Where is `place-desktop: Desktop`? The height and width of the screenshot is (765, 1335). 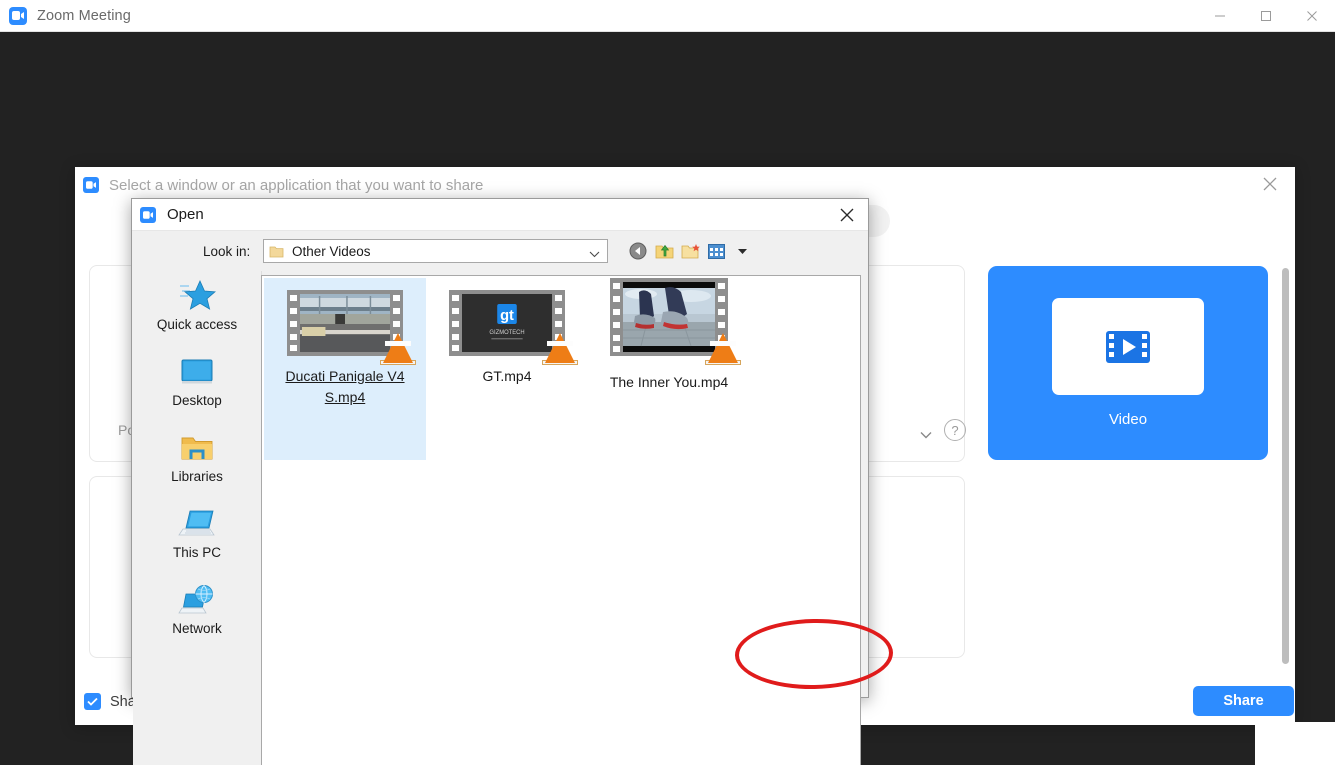
place-desktop: Desktop is located at coordinates (197, 385).